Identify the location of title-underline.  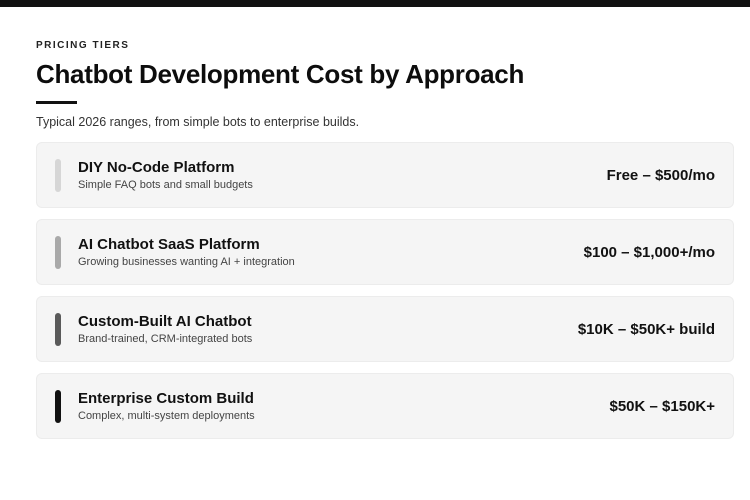
(56, 102).